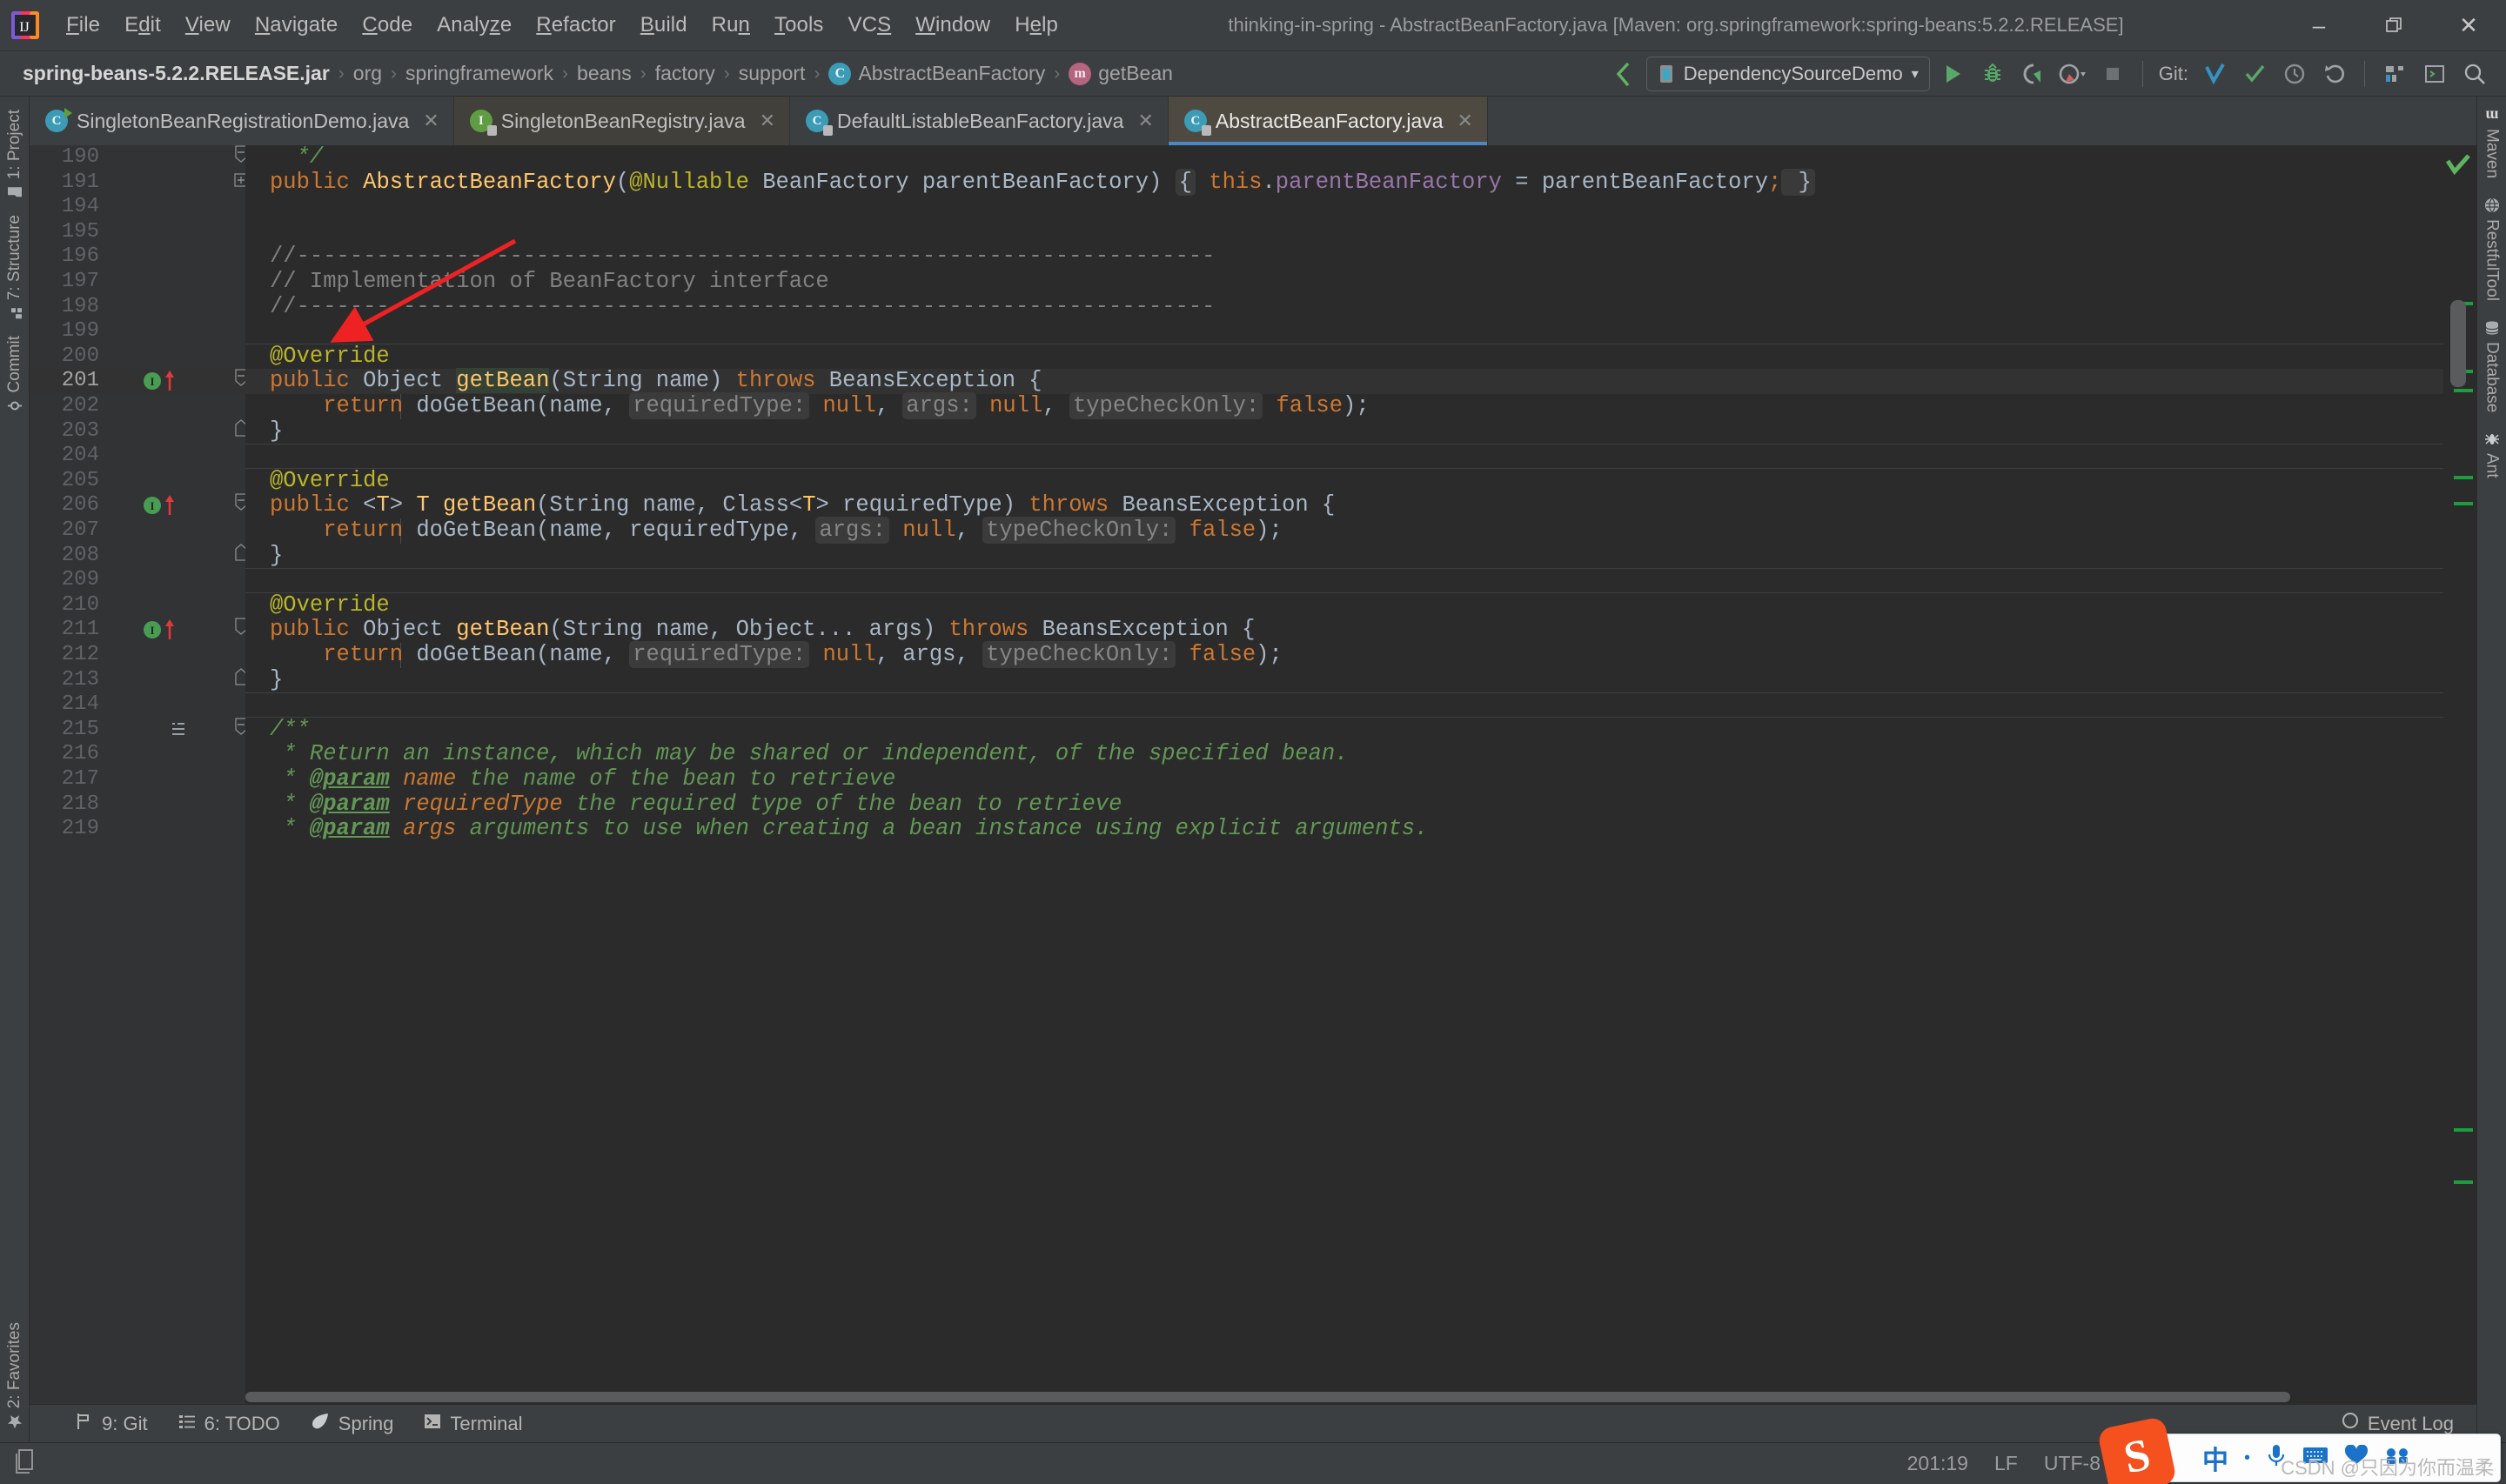 The image size is (2506, 1484). What do you see at coordinates (432, 1424) in the screenshot?
I see `terminal-icon` at bounding box center [432, 1424].